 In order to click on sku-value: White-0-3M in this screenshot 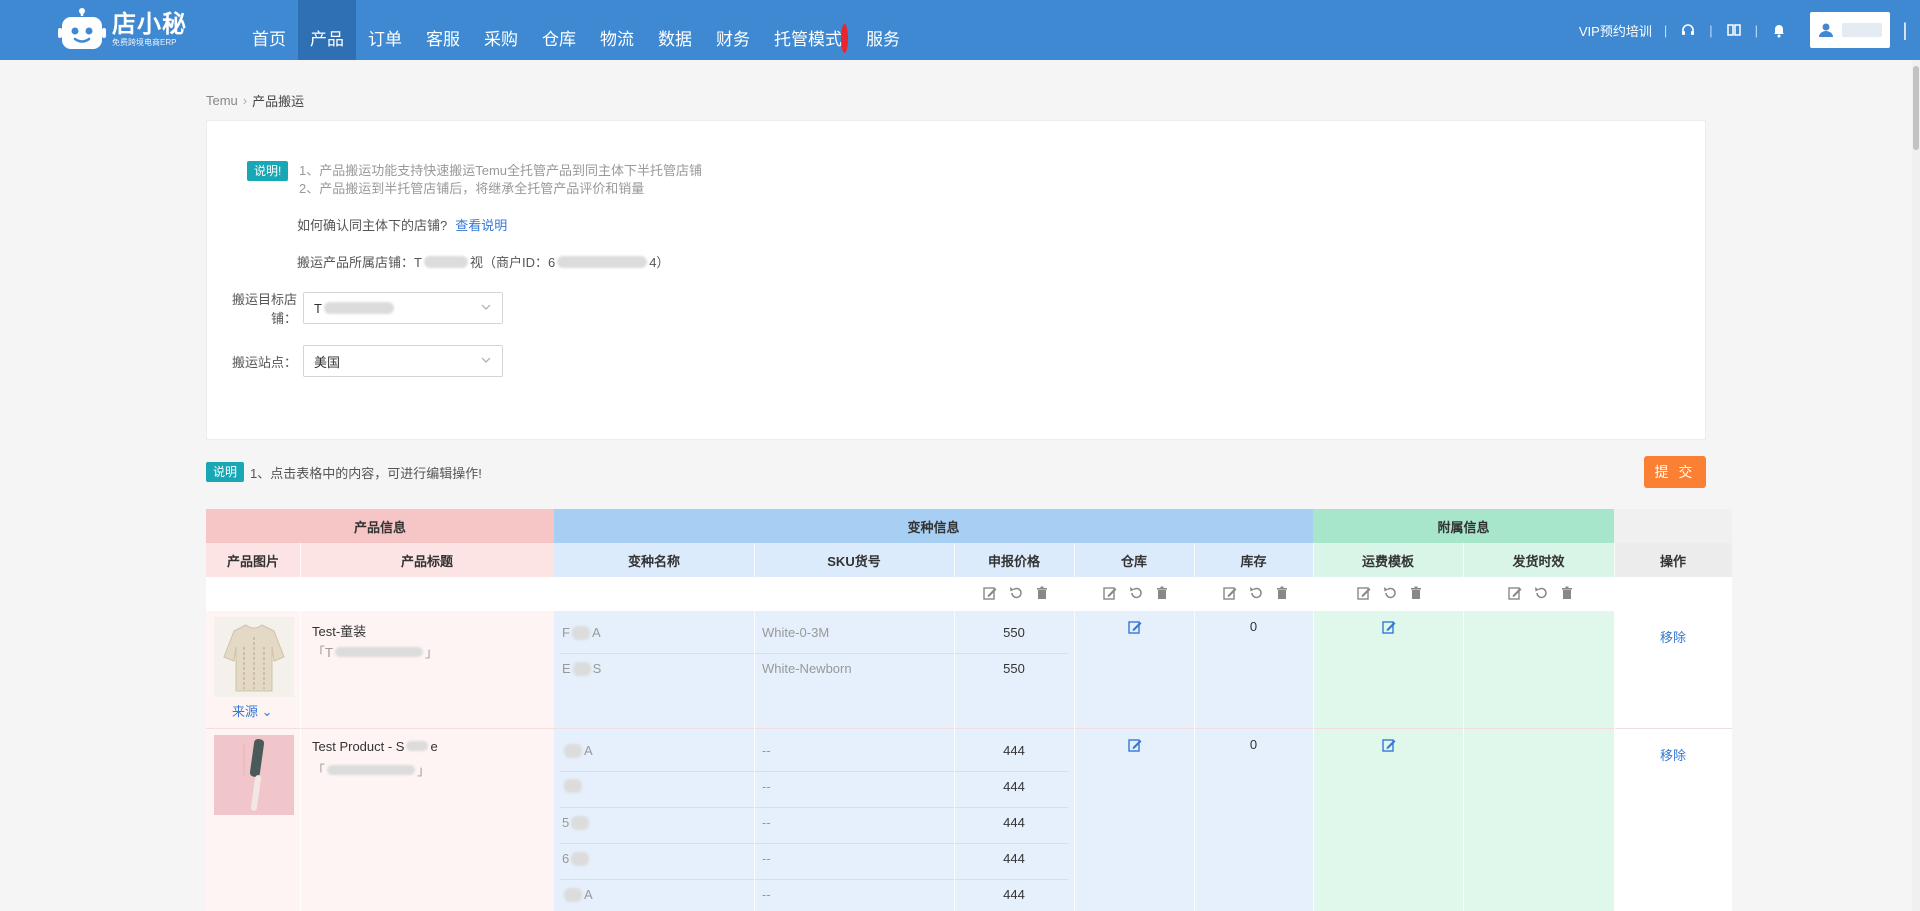, I will do `click(795, 632)`.